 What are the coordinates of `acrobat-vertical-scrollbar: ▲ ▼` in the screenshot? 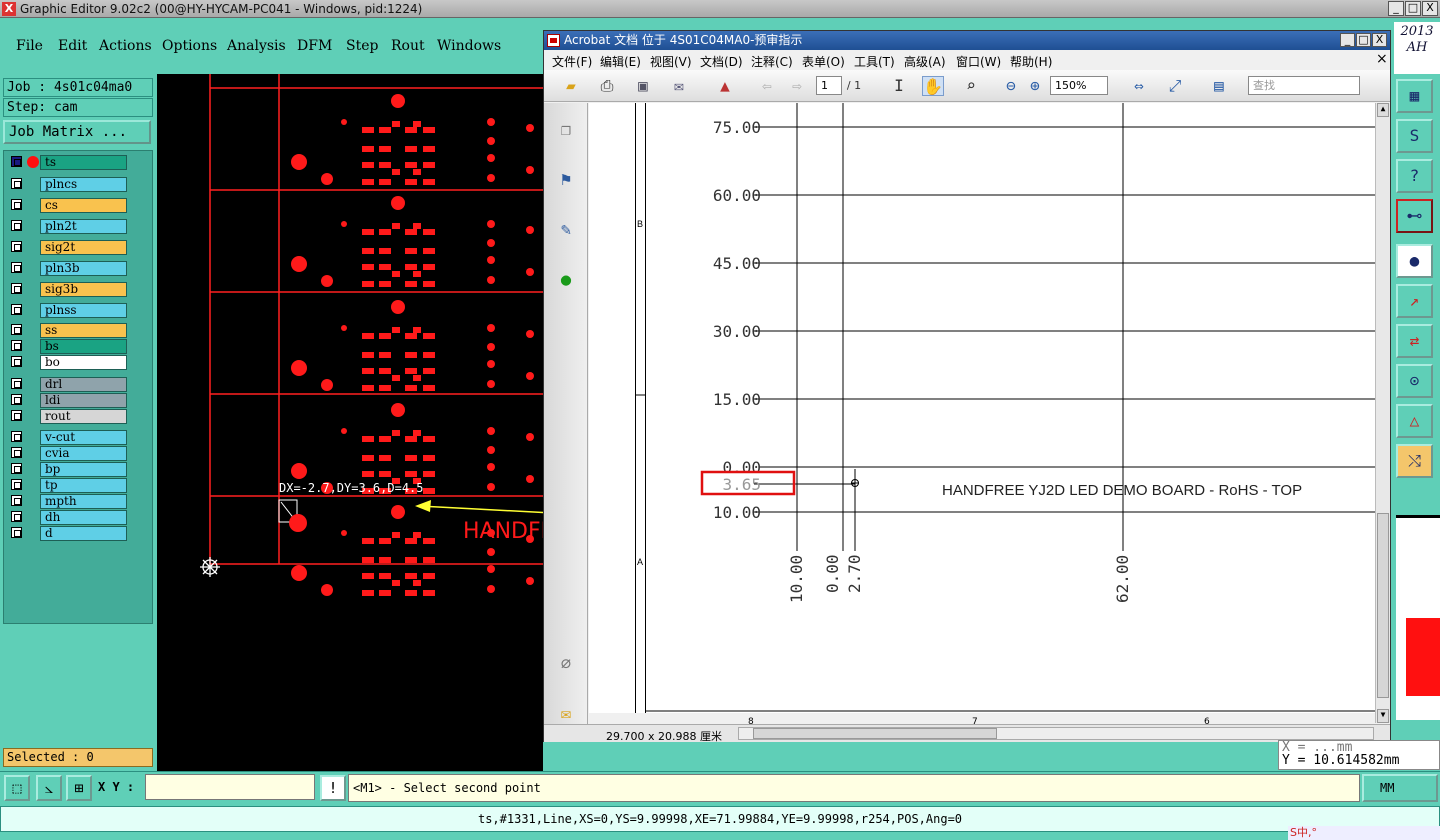 It's located at (1382, 413).